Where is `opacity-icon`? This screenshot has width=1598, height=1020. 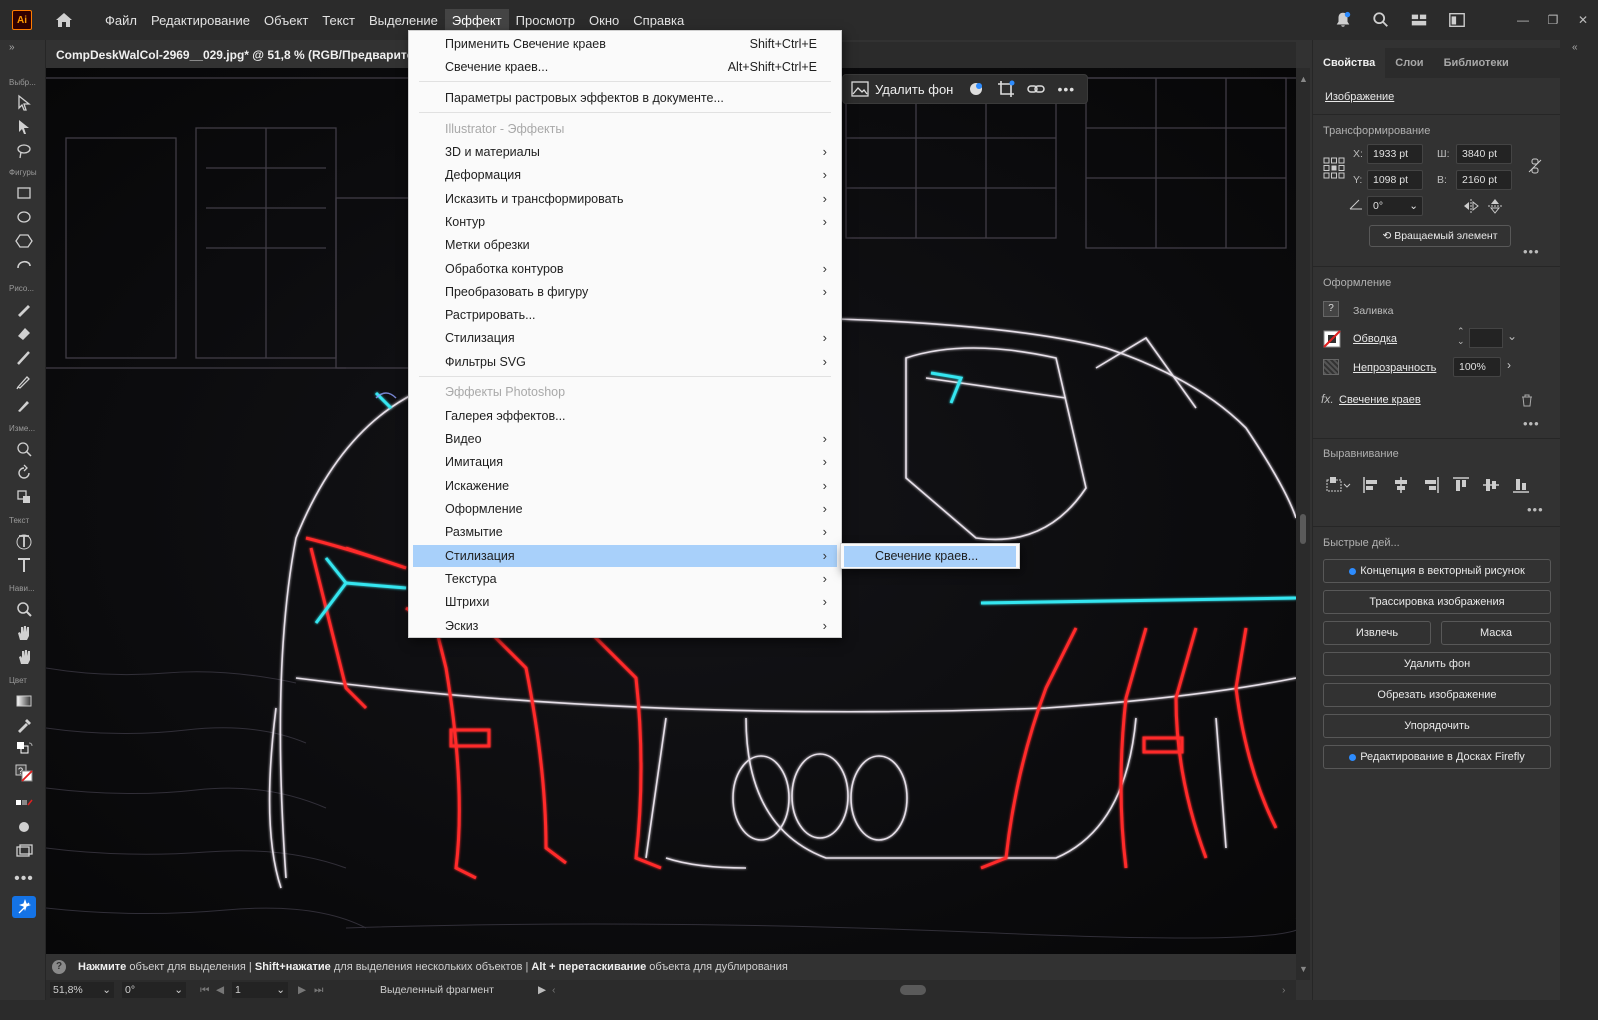 opacity-icon is located at coordinates (1331, 367).